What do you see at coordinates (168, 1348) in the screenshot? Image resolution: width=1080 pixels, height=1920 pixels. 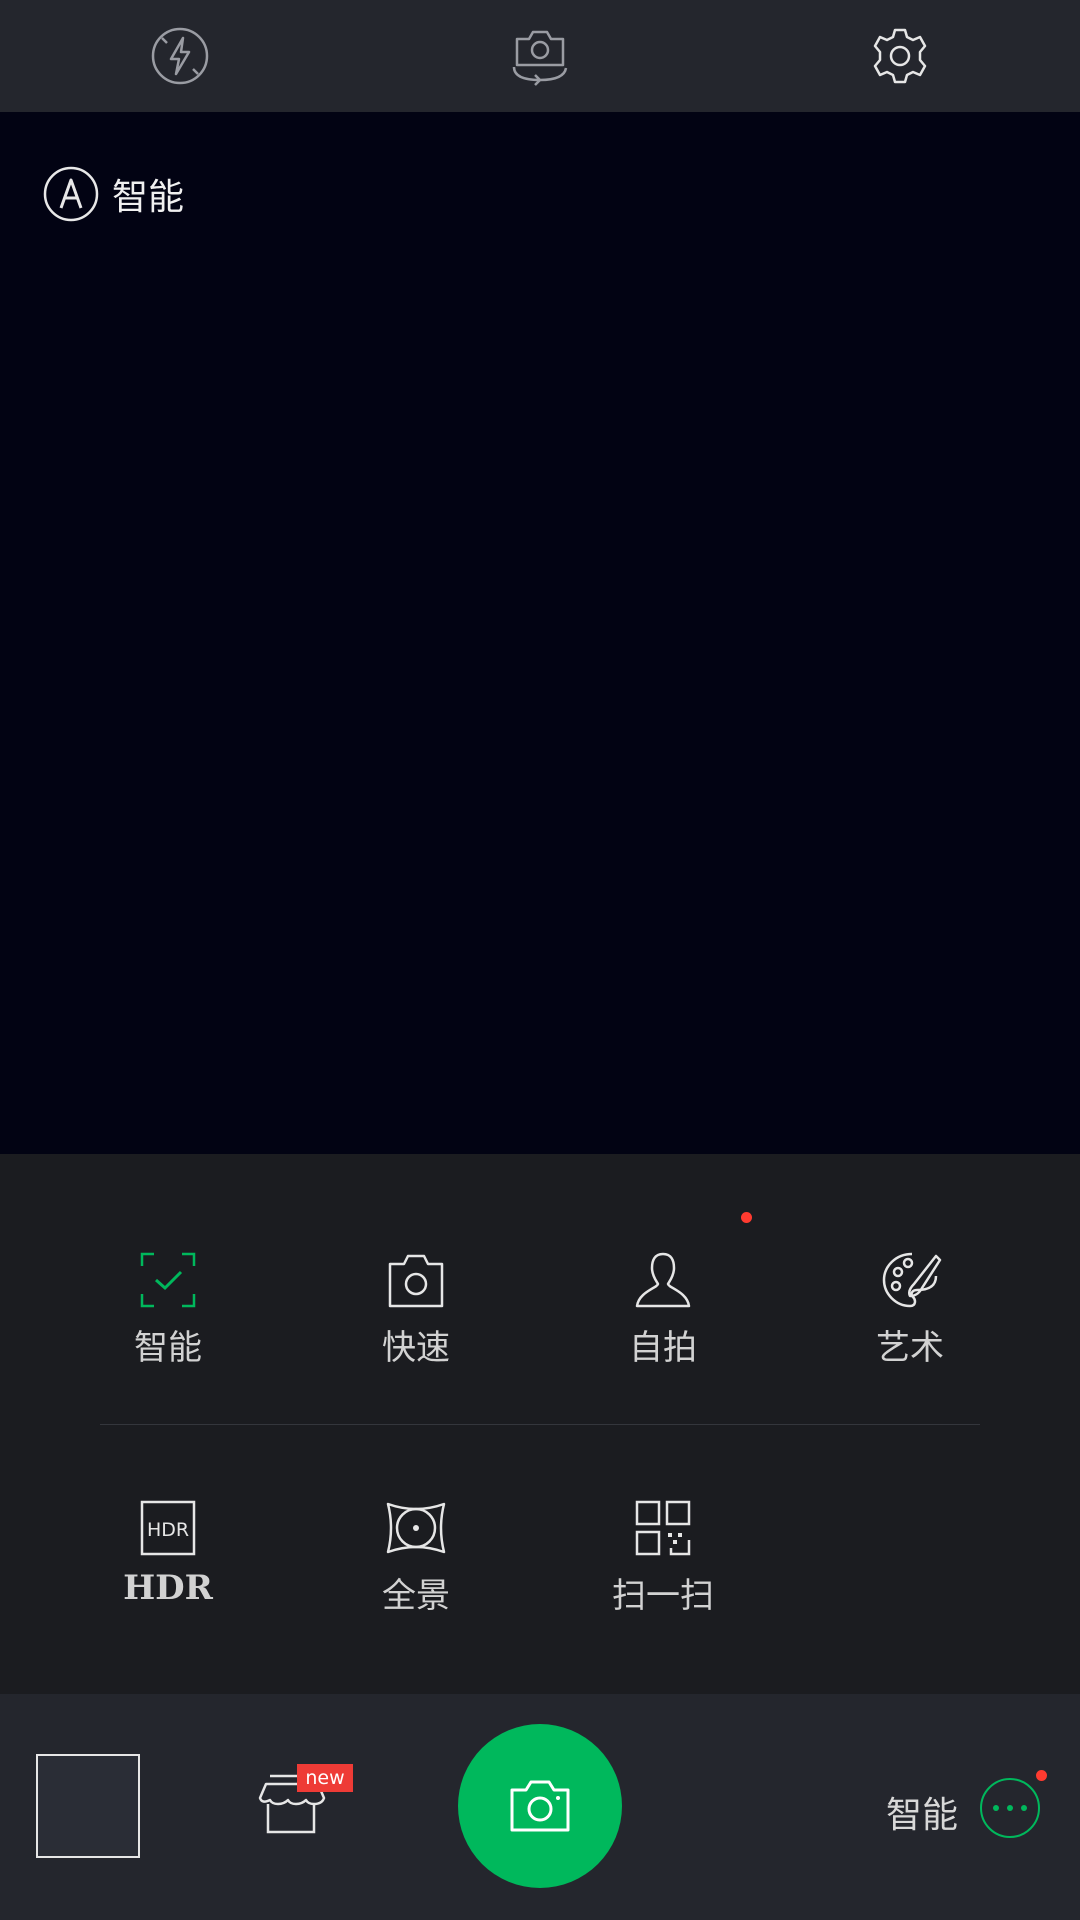 I see `mode-label: 智能` at bounding box center [168, 1348].